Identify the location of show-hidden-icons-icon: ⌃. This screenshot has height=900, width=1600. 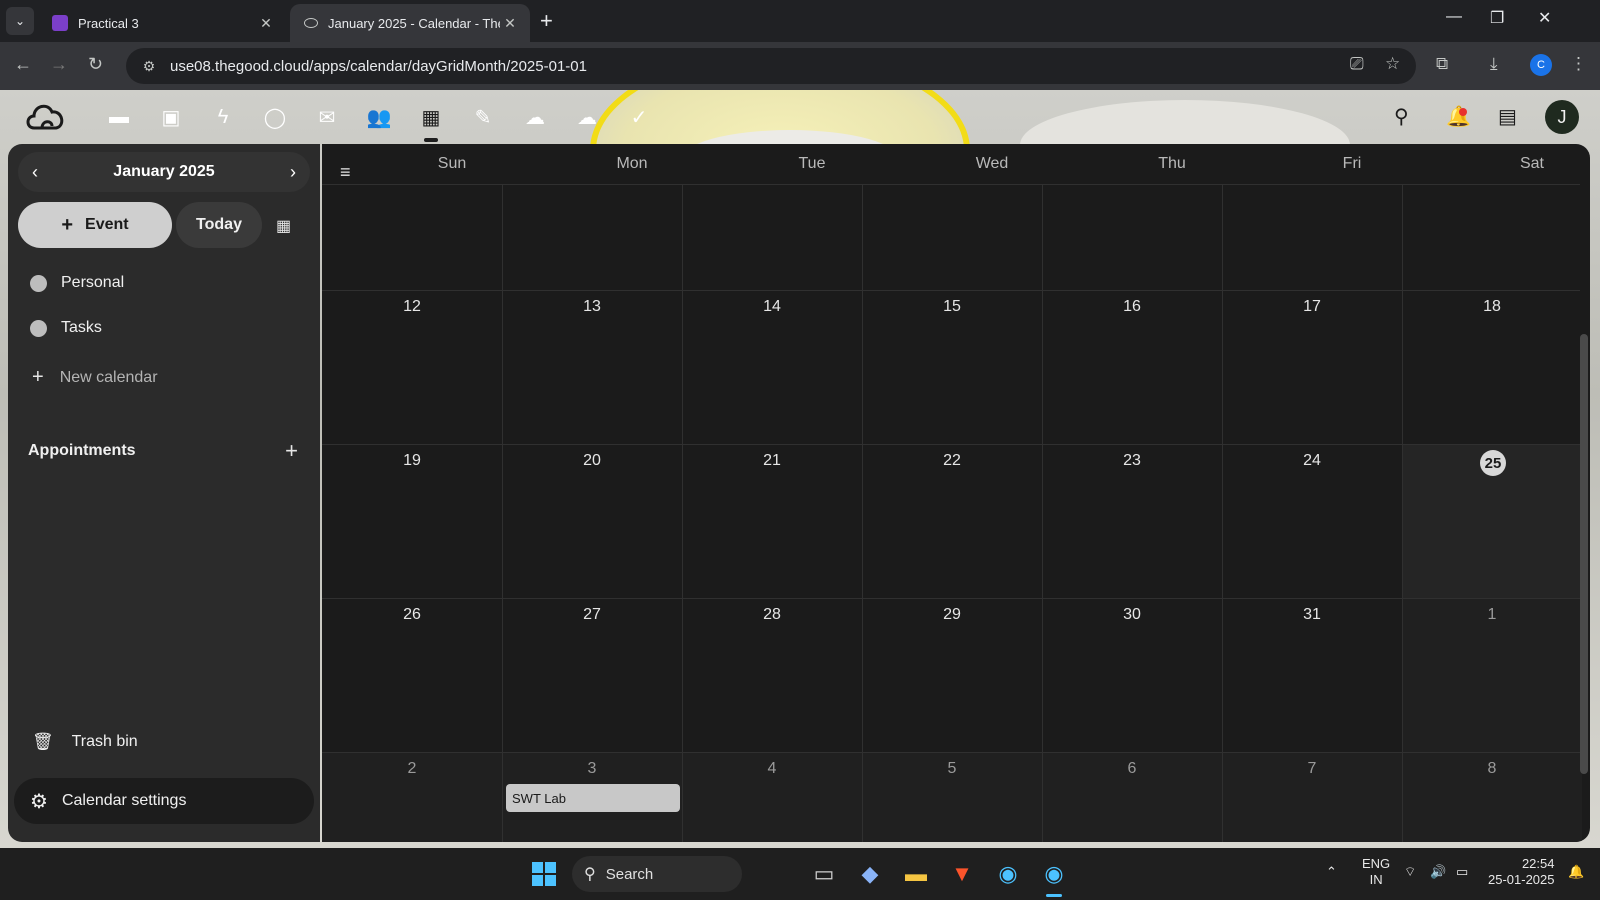
(1331, 872).